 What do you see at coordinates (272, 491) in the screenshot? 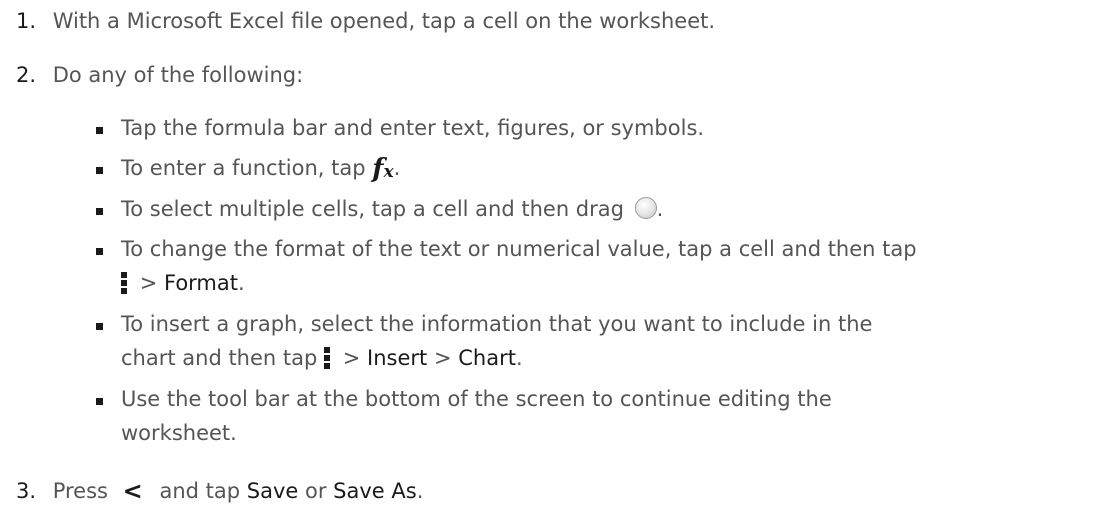
I see `save-keyword: Save` at bounding box center [272, 491].